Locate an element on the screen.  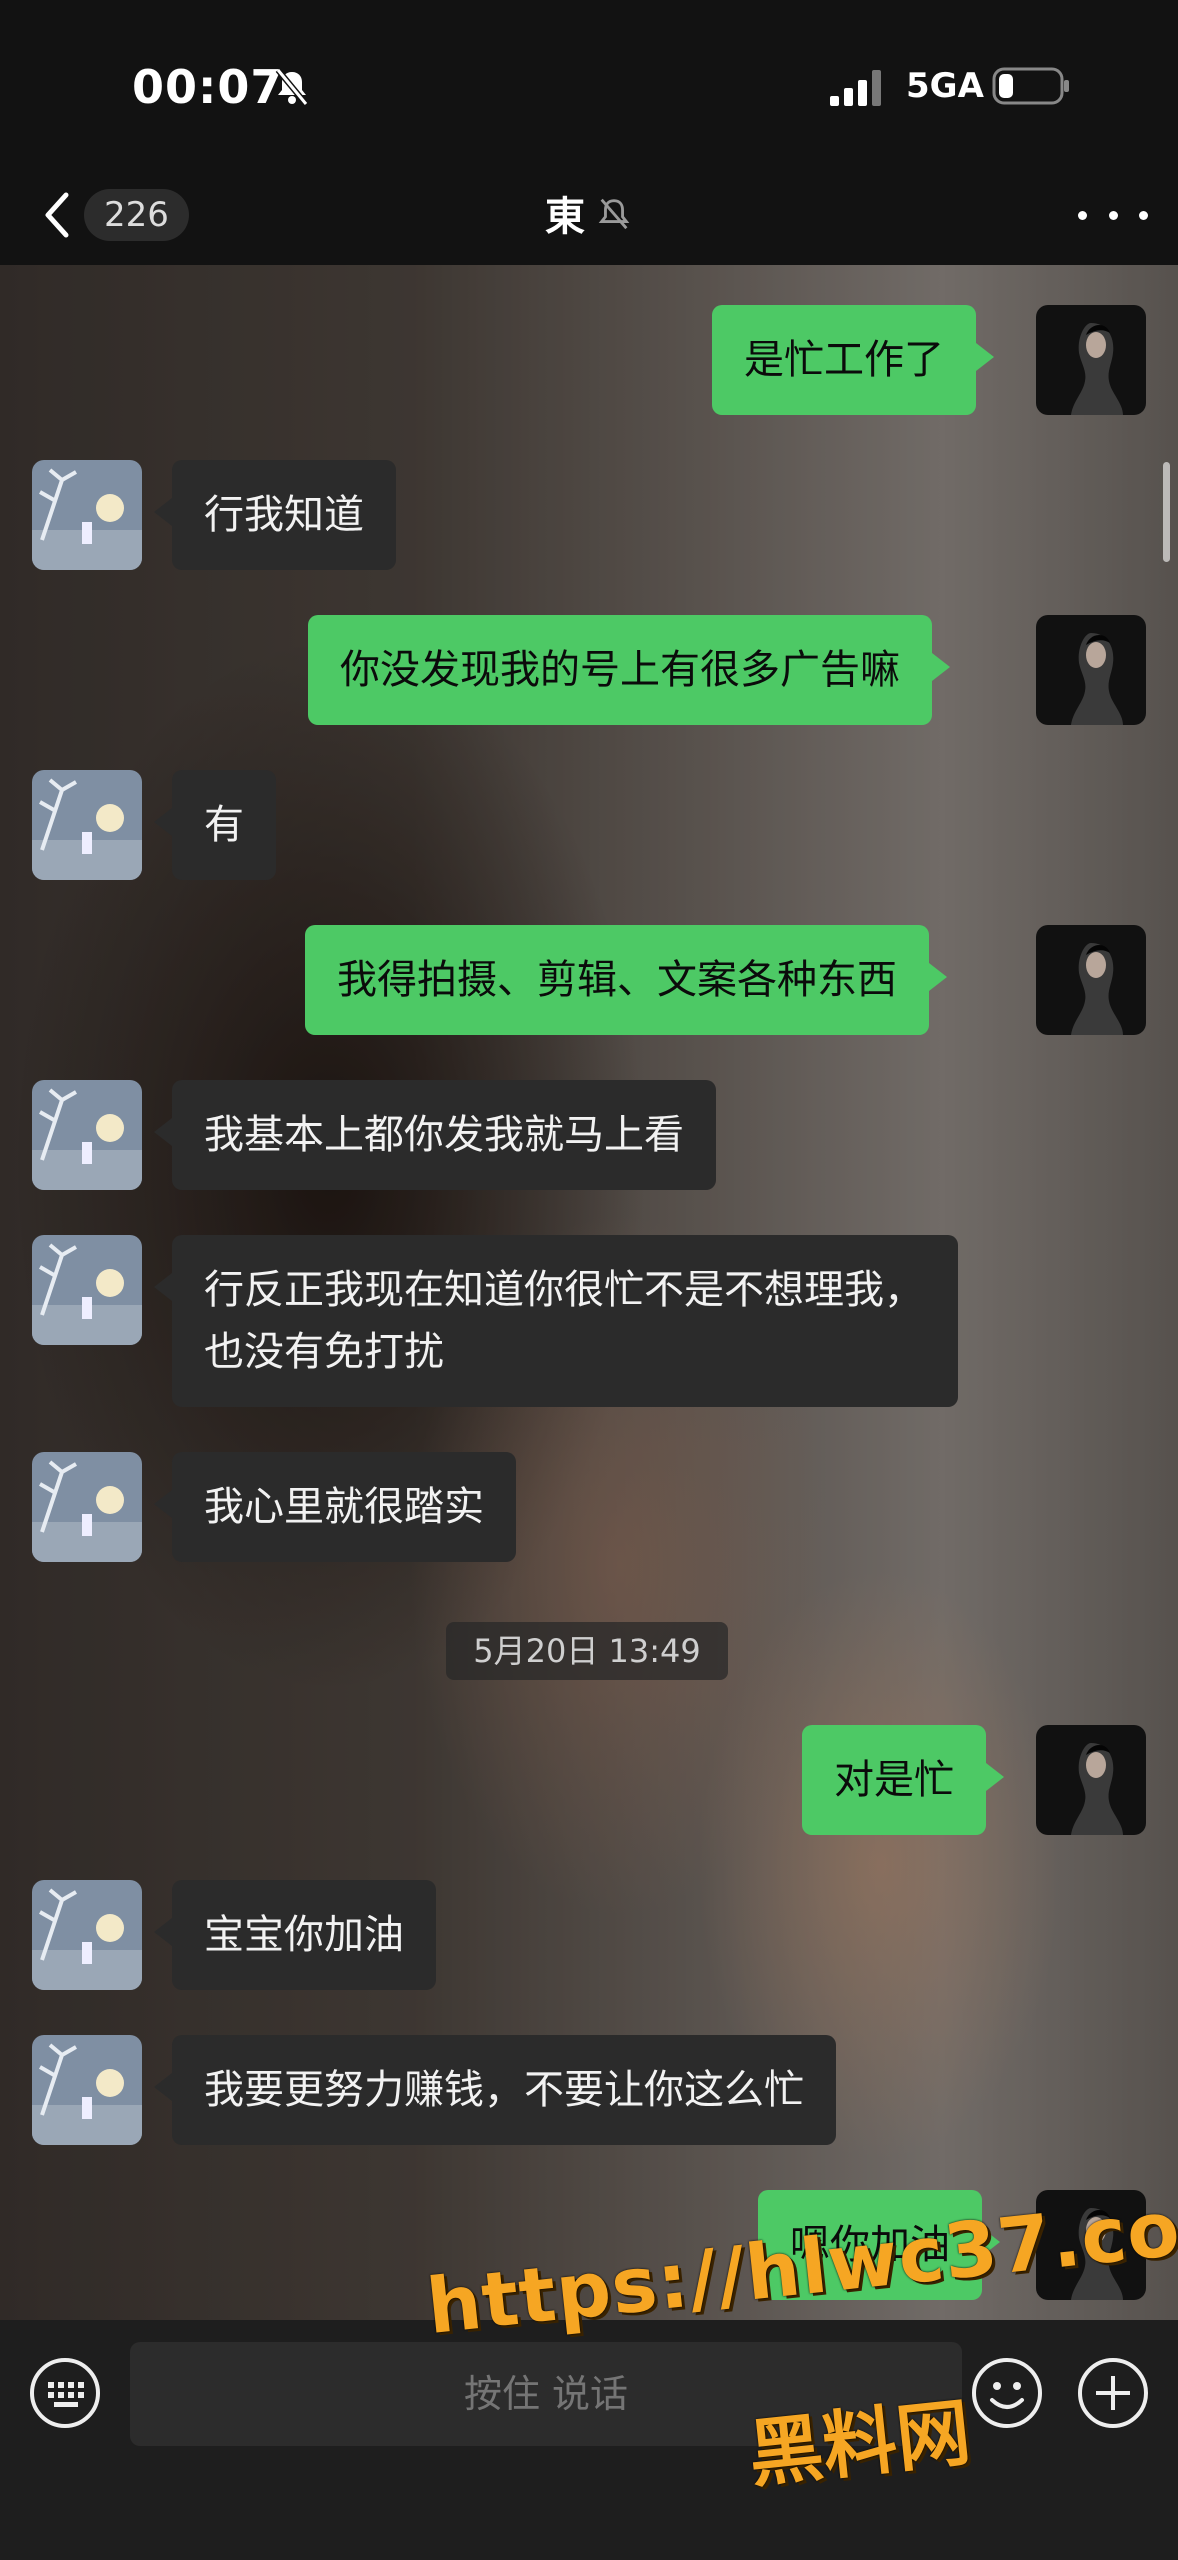
signal-icon is located at coordinates (855, 88).